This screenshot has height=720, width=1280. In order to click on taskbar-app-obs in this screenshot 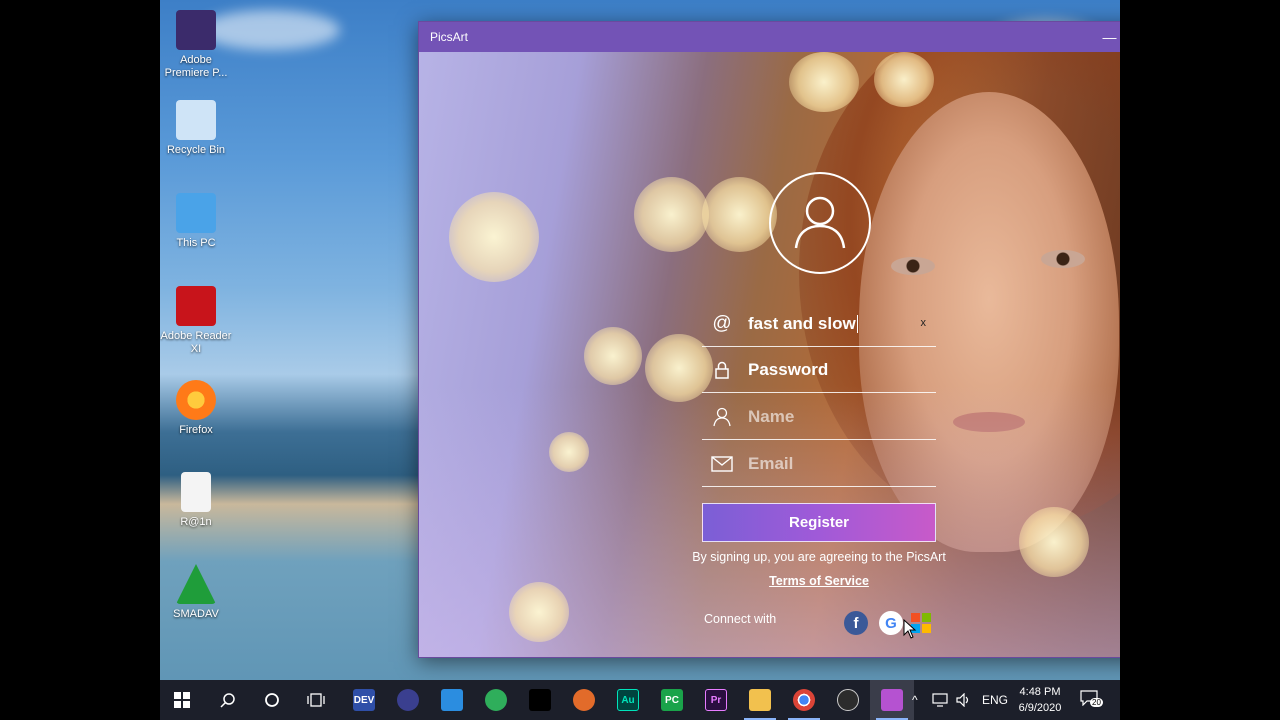, I will do `click(848, 700)`.